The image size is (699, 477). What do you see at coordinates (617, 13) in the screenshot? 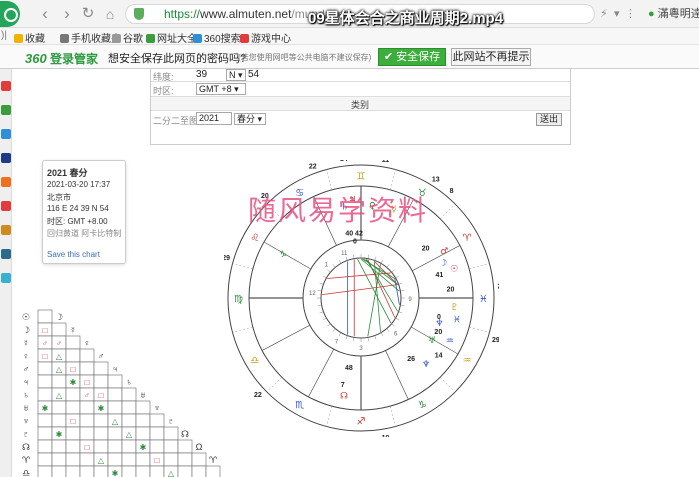
I see `dropdown-icon: ▾` at bounding box center [617, 13].